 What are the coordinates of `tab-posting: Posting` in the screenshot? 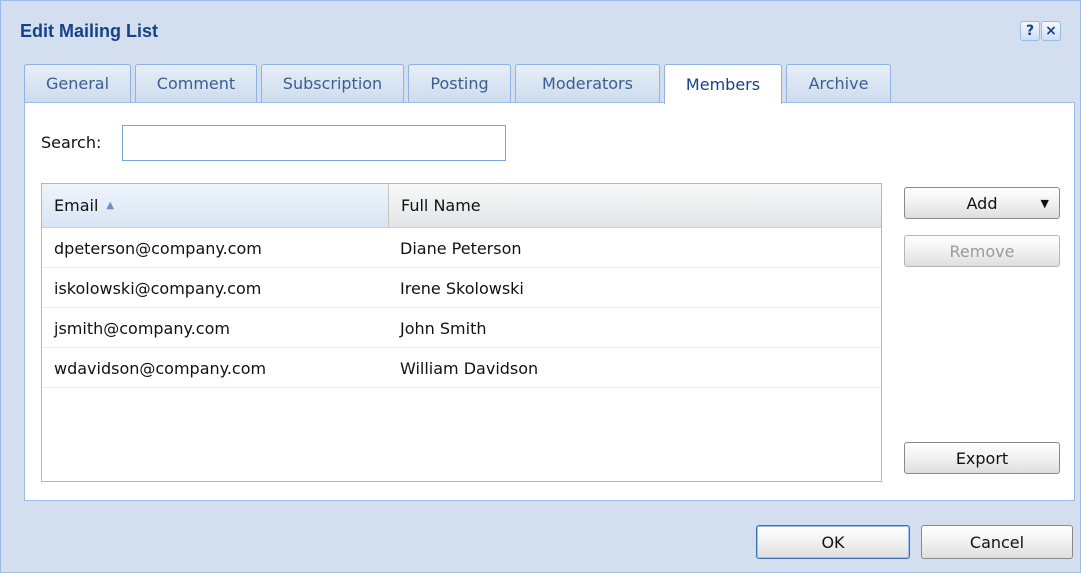 It's located at (459, 83).